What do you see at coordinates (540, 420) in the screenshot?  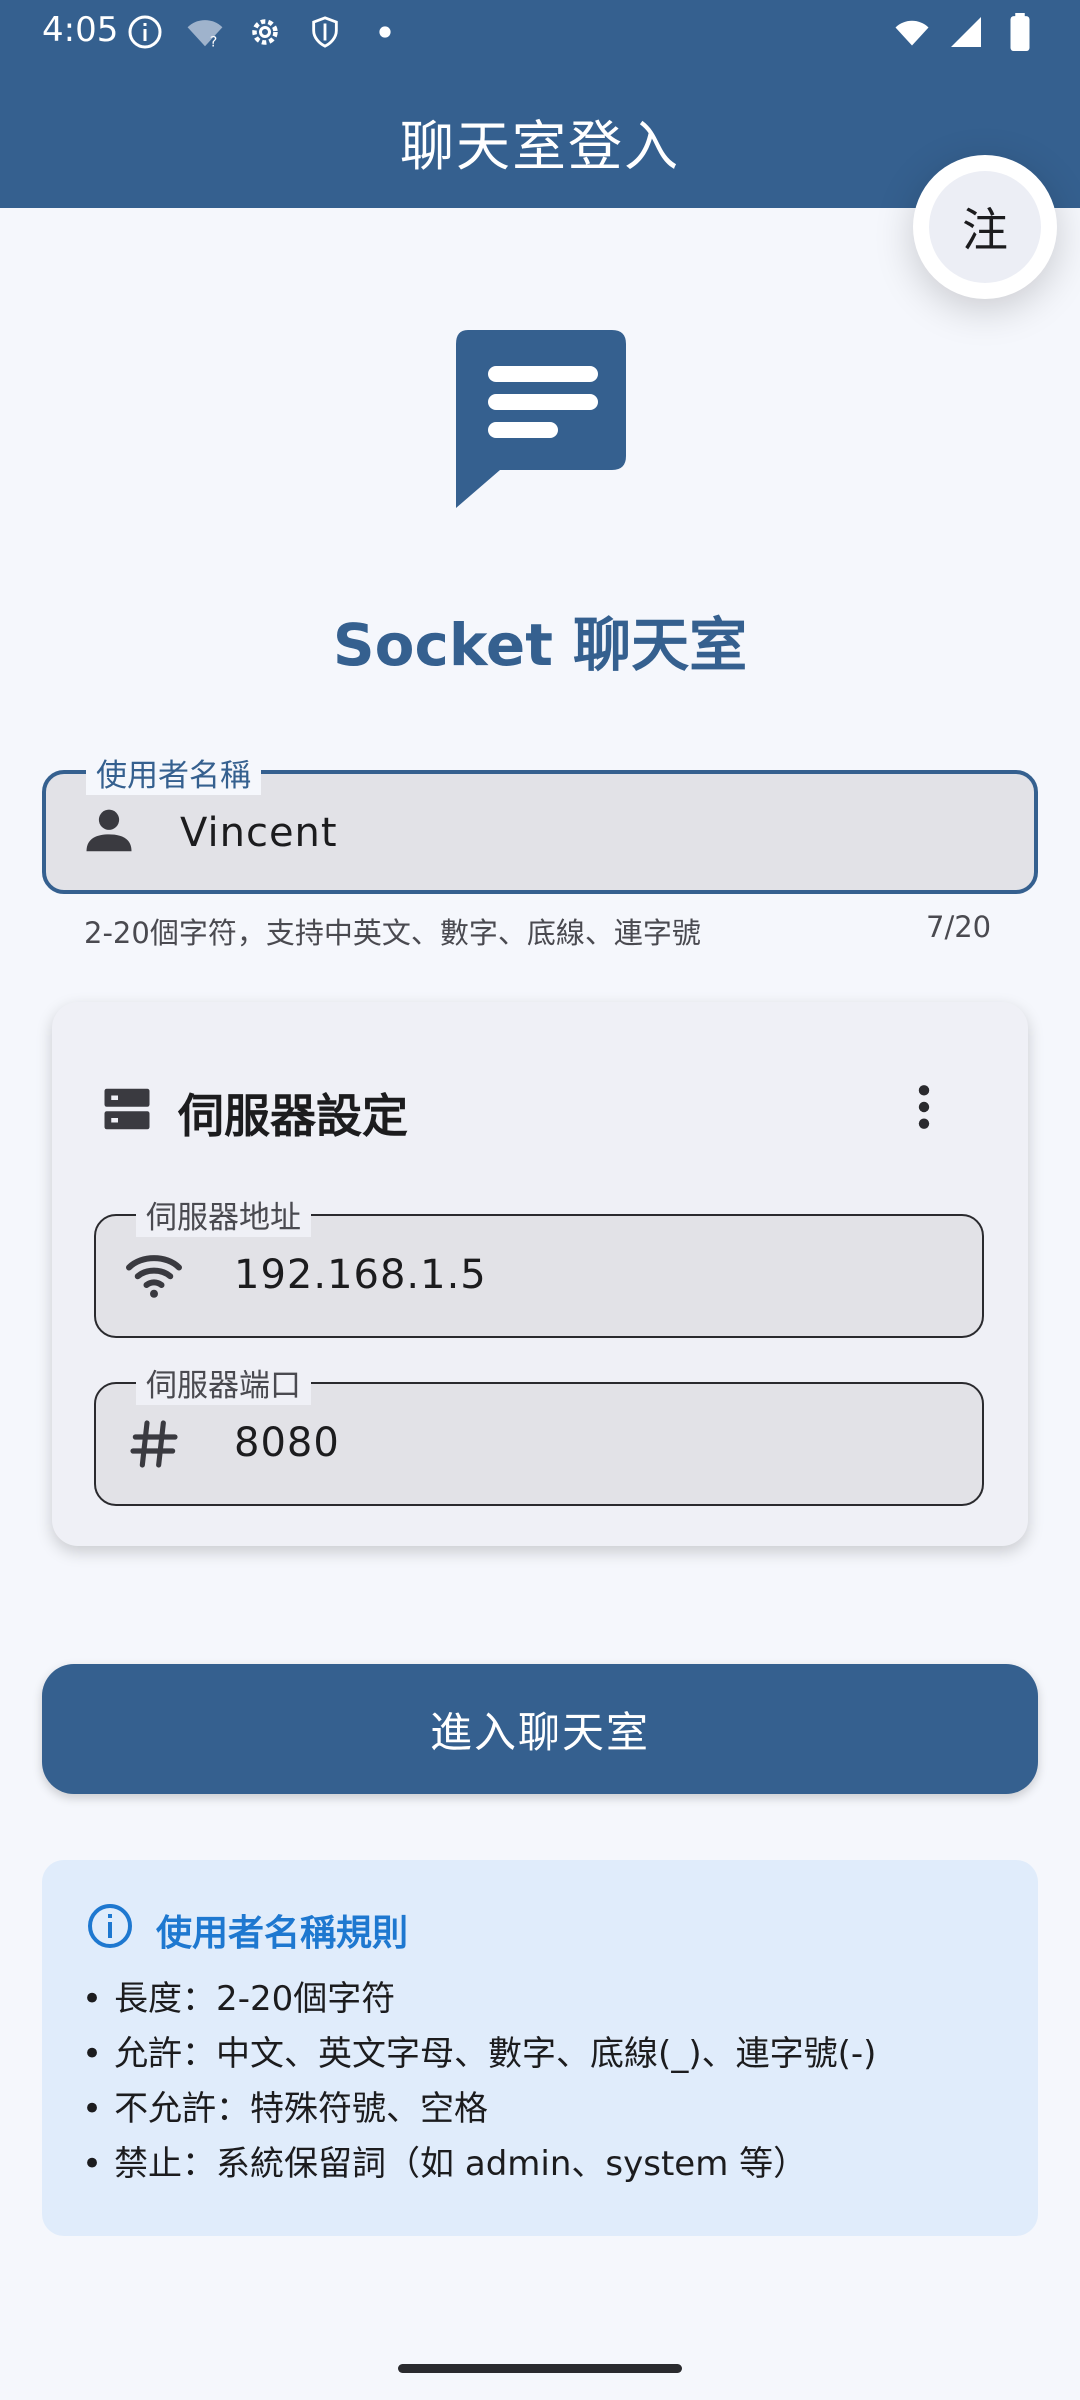 I see `chat-logo-icon` at bounding box center [540, 420].